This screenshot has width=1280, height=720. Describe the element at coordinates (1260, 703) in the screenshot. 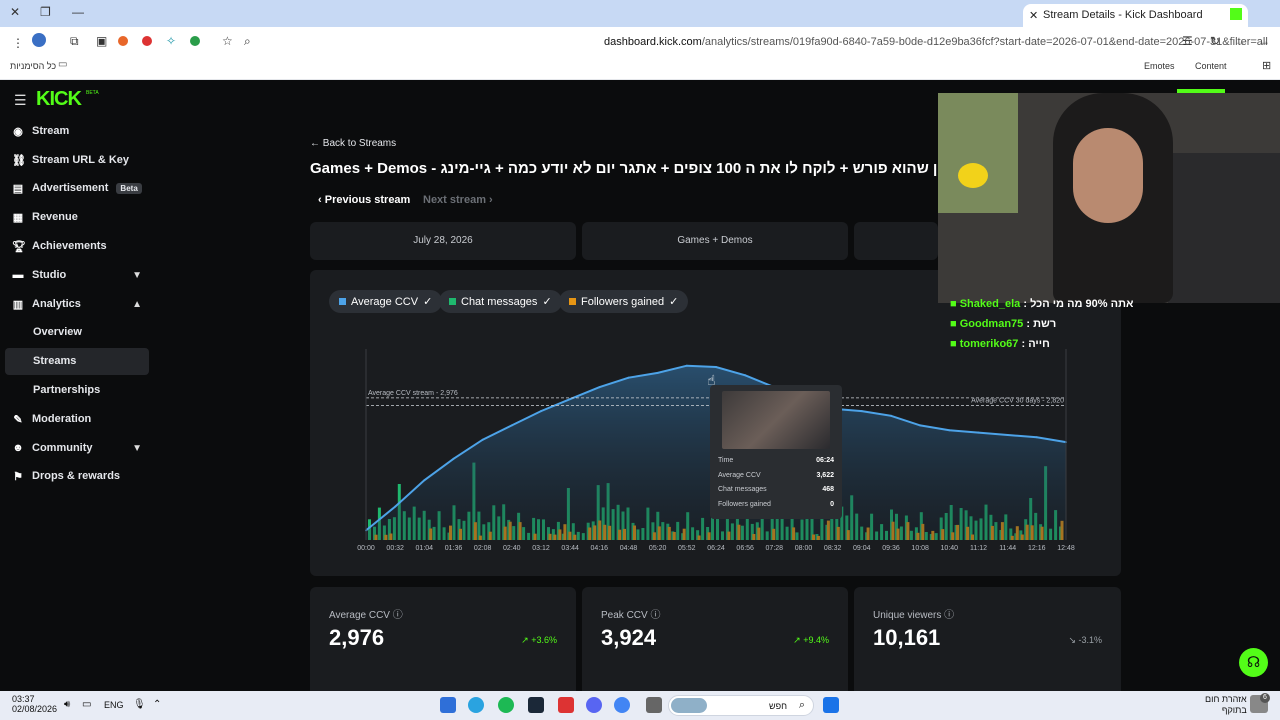

I see `notification-icon: 6` at that location.